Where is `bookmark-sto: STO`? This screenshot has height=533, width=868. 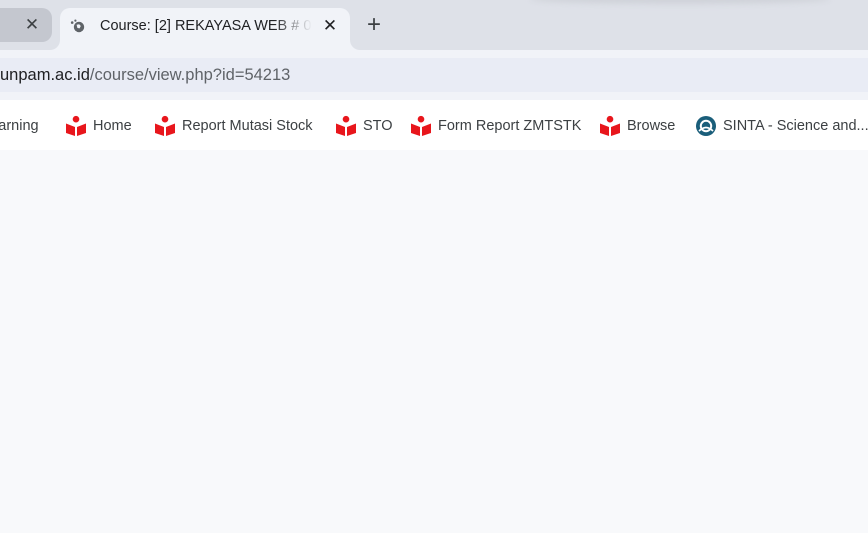 bookmark-sto: STO is located at coordinates (364, 126).